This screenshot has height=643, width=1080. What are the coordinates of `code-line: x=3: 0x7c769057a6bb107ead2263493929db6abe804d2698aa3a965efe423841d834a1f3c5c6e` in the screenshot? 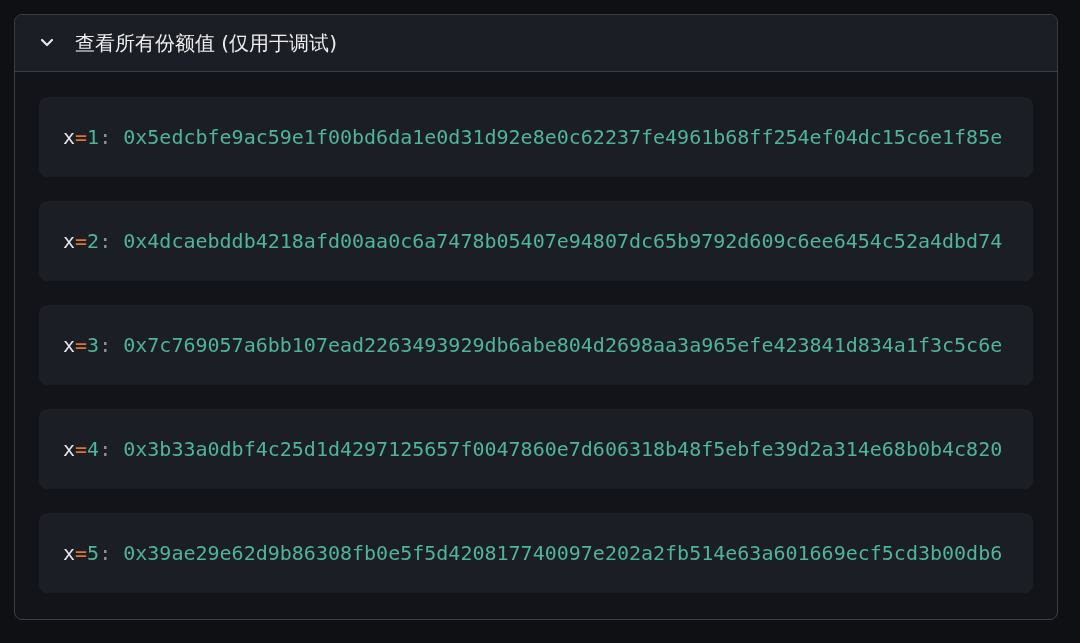 It's located at (533, 345).